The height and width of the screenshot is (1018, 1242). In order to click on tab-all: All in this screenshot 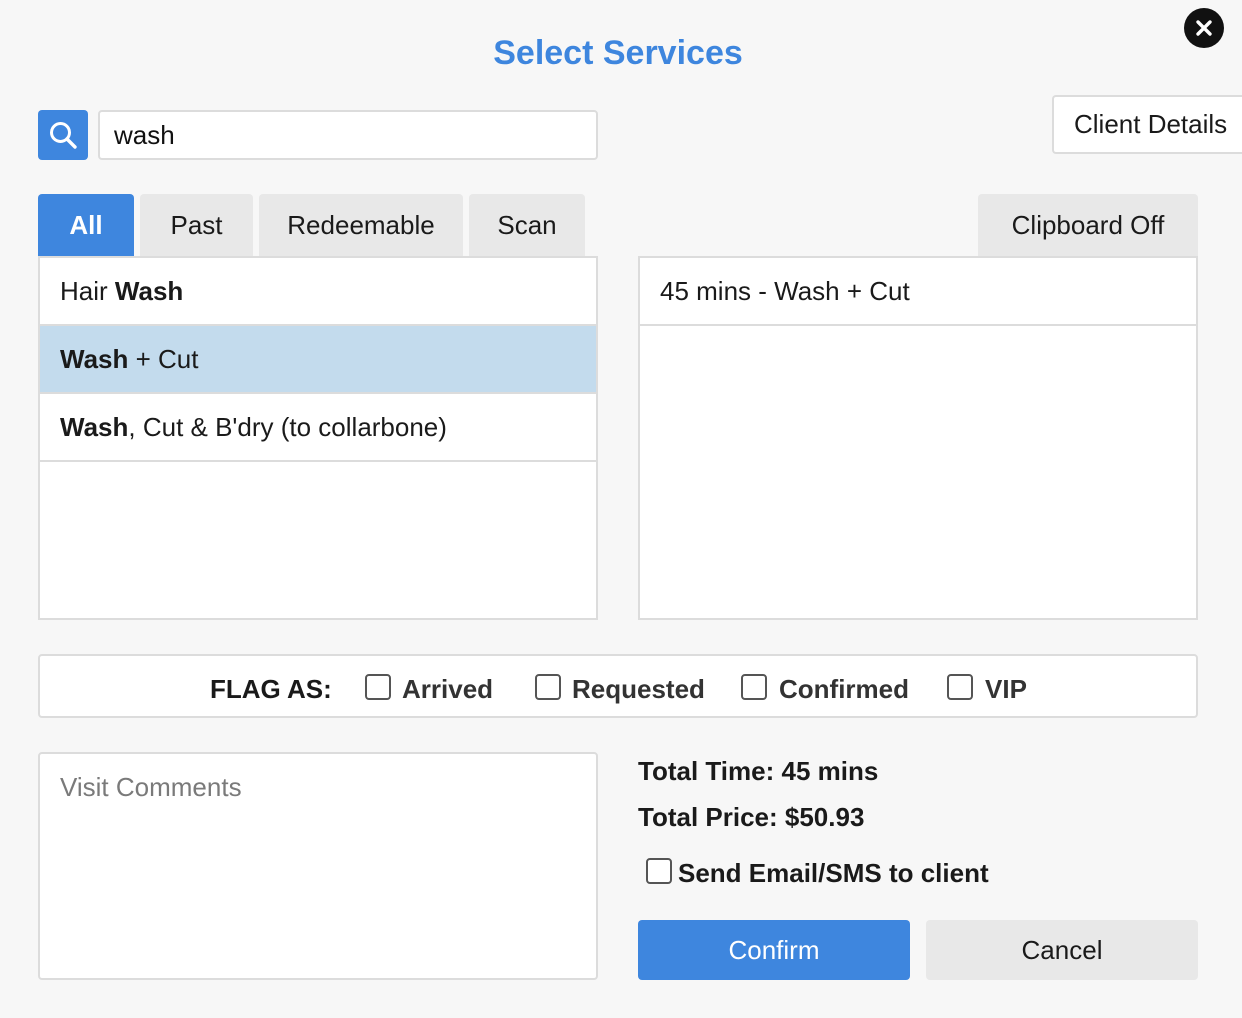, I will do `click(86, 225)`.